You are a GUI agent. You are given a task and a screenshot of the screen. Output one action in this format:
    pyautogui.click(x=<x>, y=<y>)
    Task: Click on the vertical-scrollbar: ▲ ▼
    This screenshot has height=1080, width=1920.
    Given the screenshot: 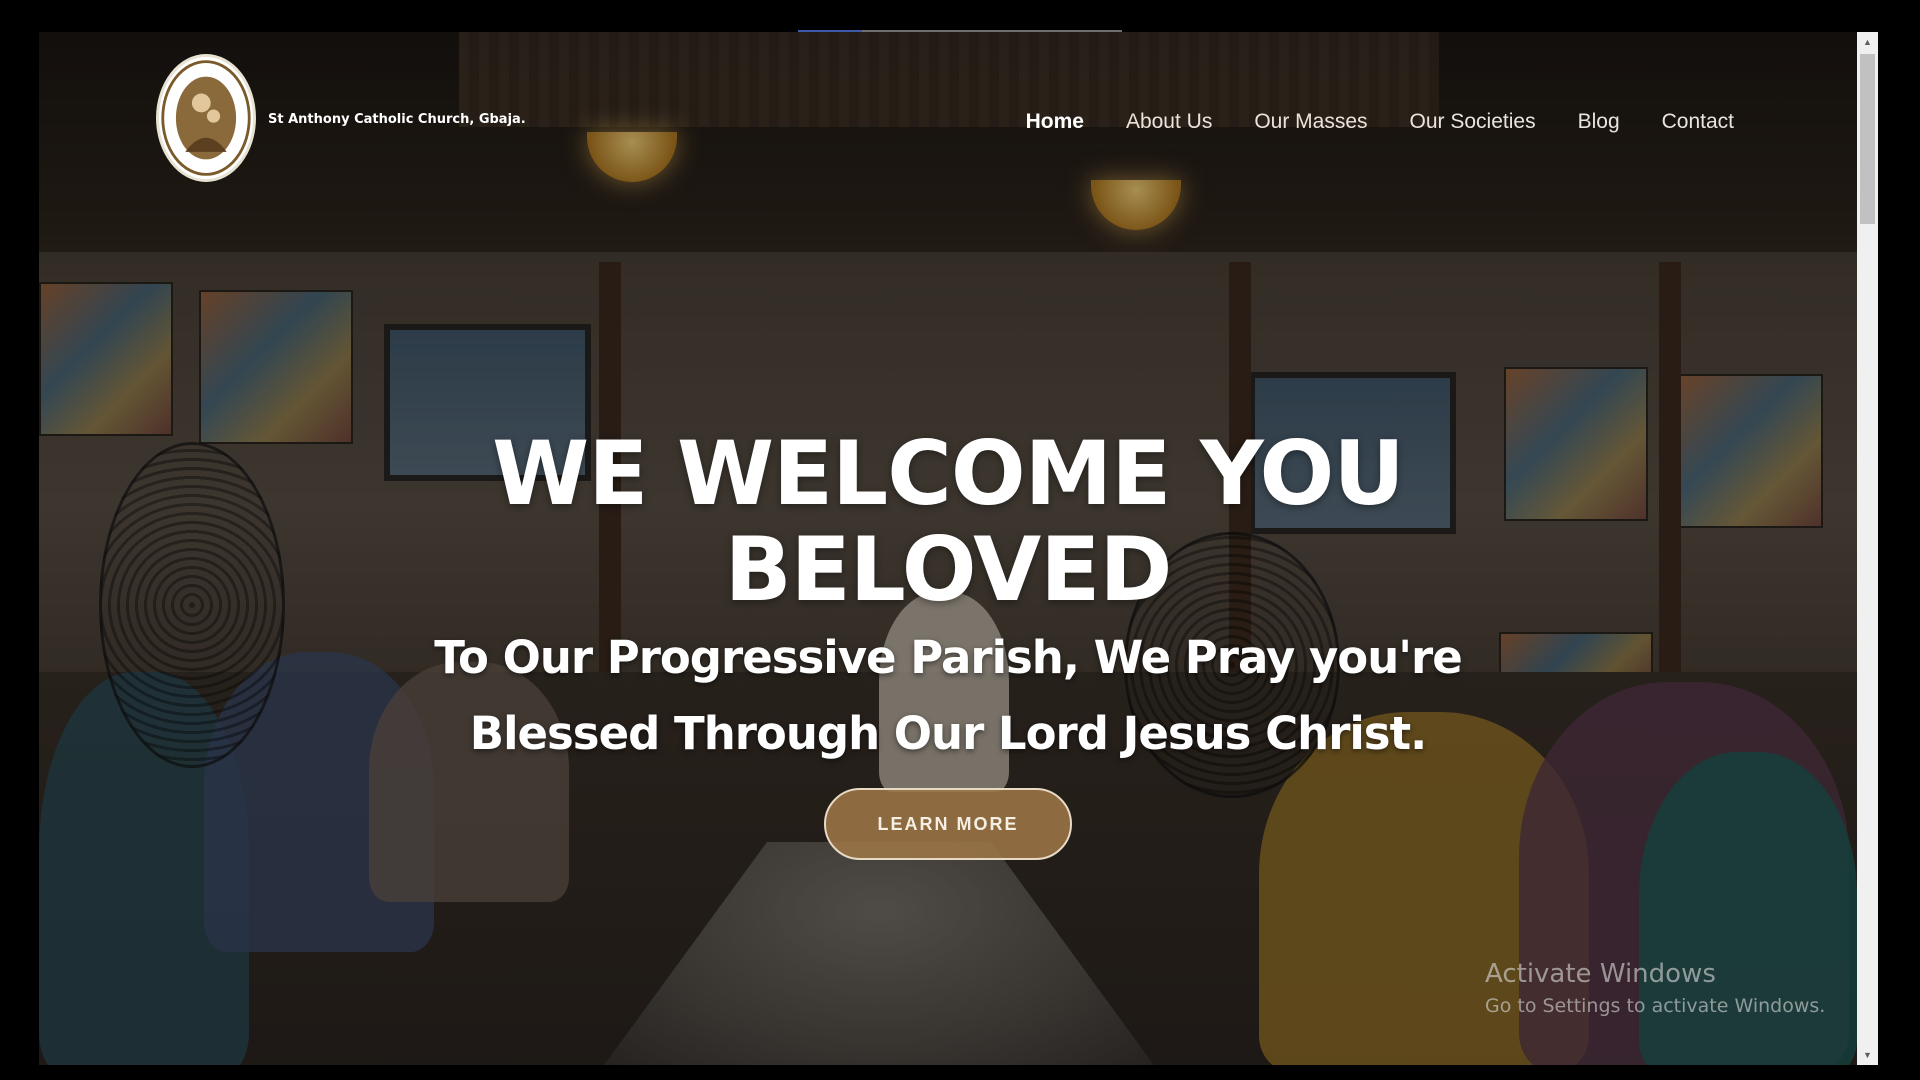 What is the action you would take?
    pyautogui.click(x=1867, y=548)
    